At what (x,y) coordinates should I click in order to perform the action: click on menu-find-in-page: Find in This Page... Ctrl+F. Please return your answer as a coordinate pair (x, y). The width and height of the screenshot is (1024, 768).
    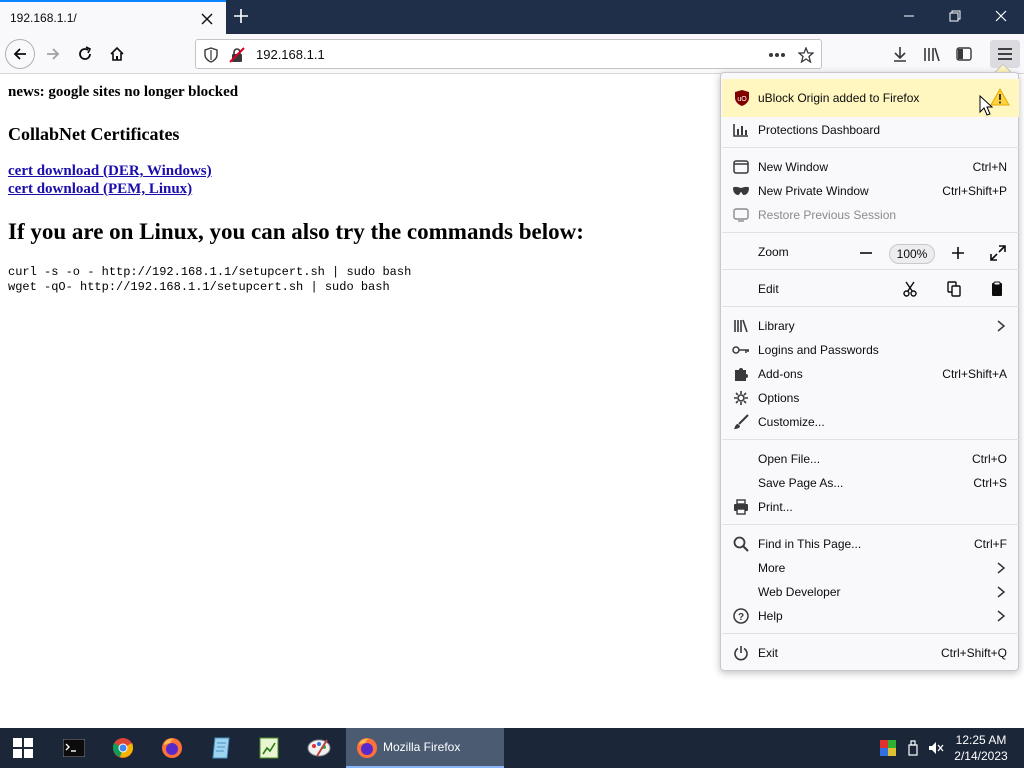
    Looking at the image, I should click on (870, 544).